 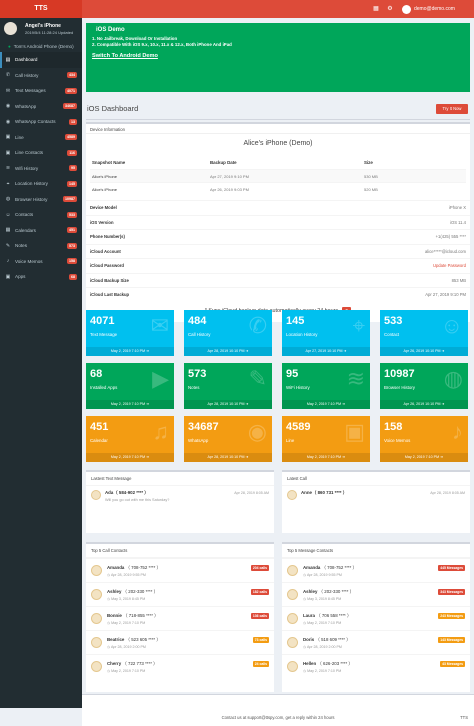 What do you see at coordinates (104, 387) in the screenshot?
I see `tile-label: Installed Apps` at bounding box center [104, 387].